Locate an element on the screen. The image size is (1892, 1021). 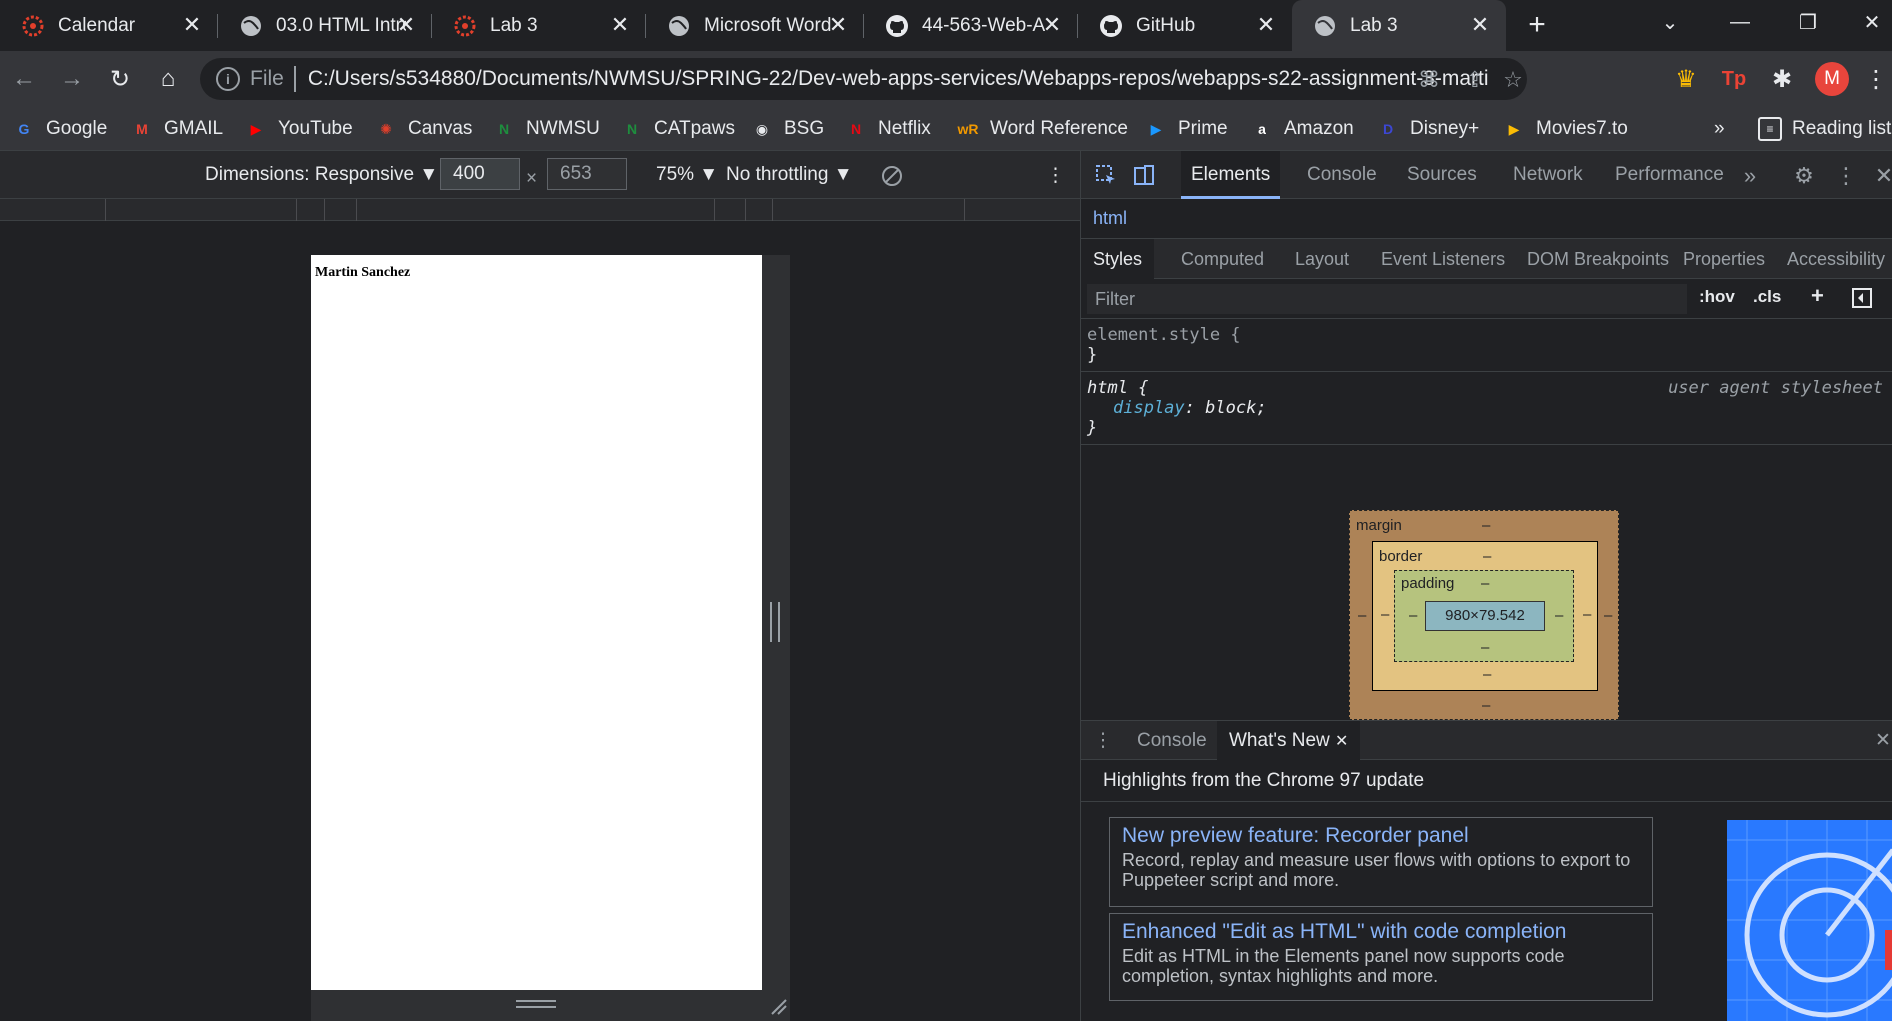
back-icon: ← is located at coordinates (24, 79).